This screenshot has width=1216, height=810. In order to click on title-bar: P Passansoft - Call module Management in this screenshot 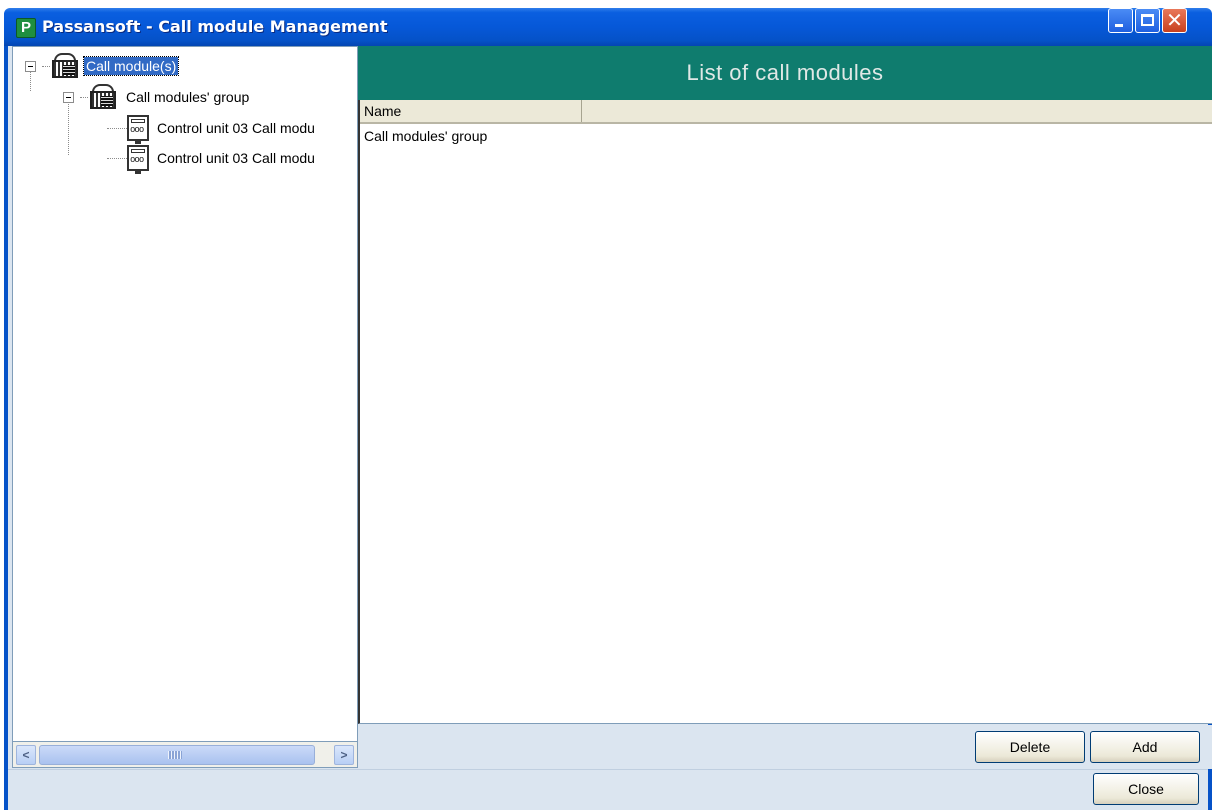, I will do `click(608, 27)`.